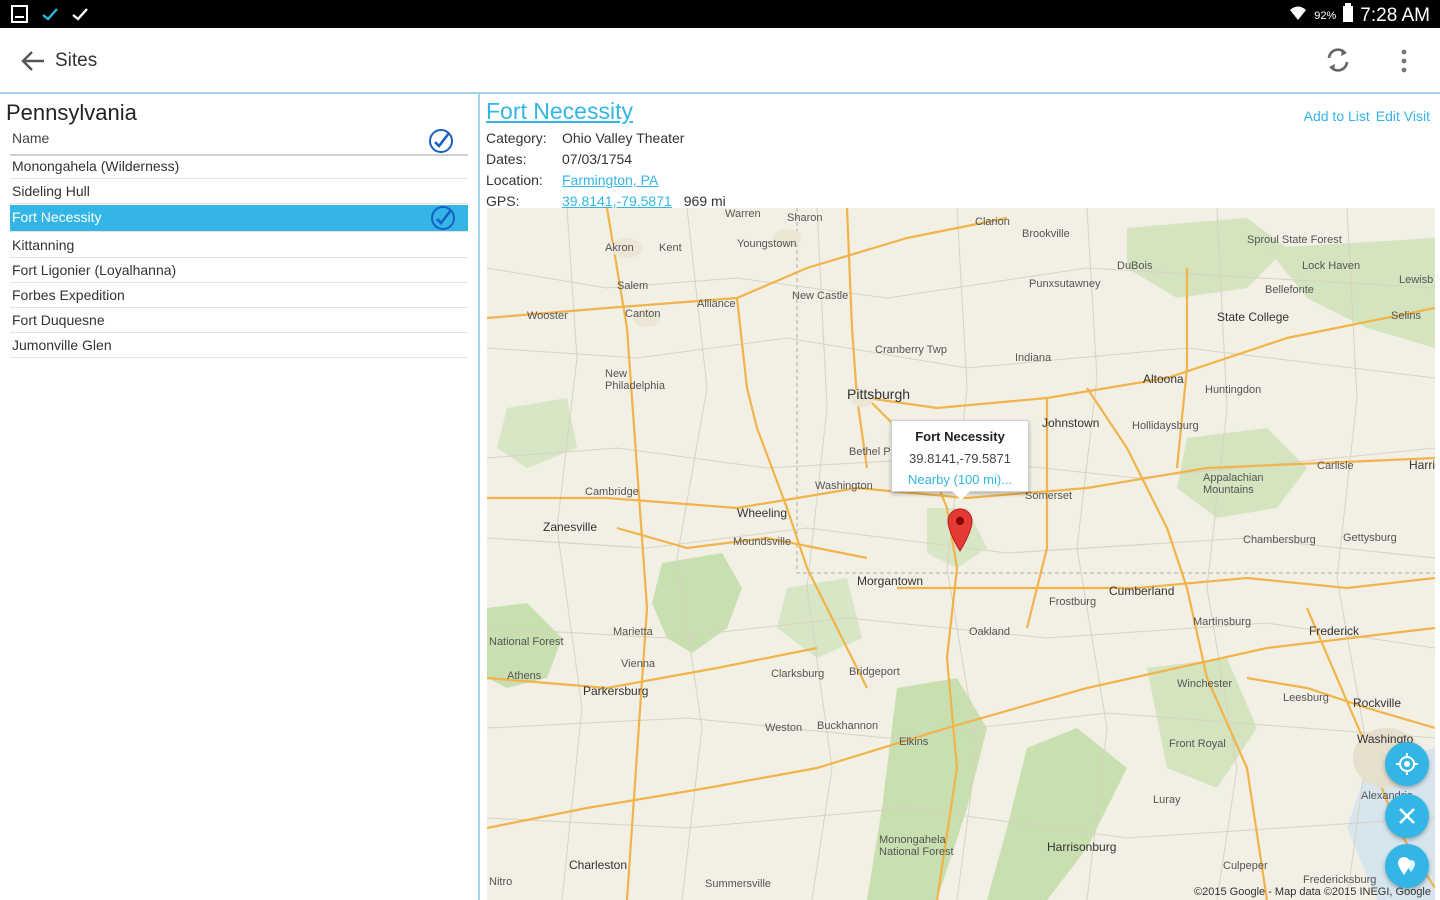  I want to click on check-notification-icon, so click(50, 16).